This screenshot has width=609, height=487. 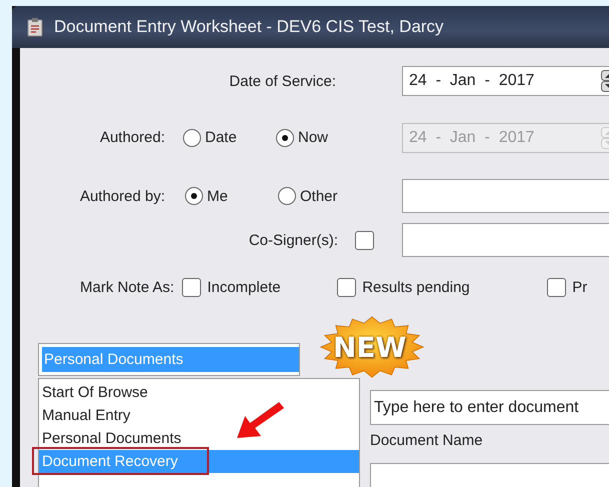 I want to click on field-label: Authored:, so click(x=131, y=137).